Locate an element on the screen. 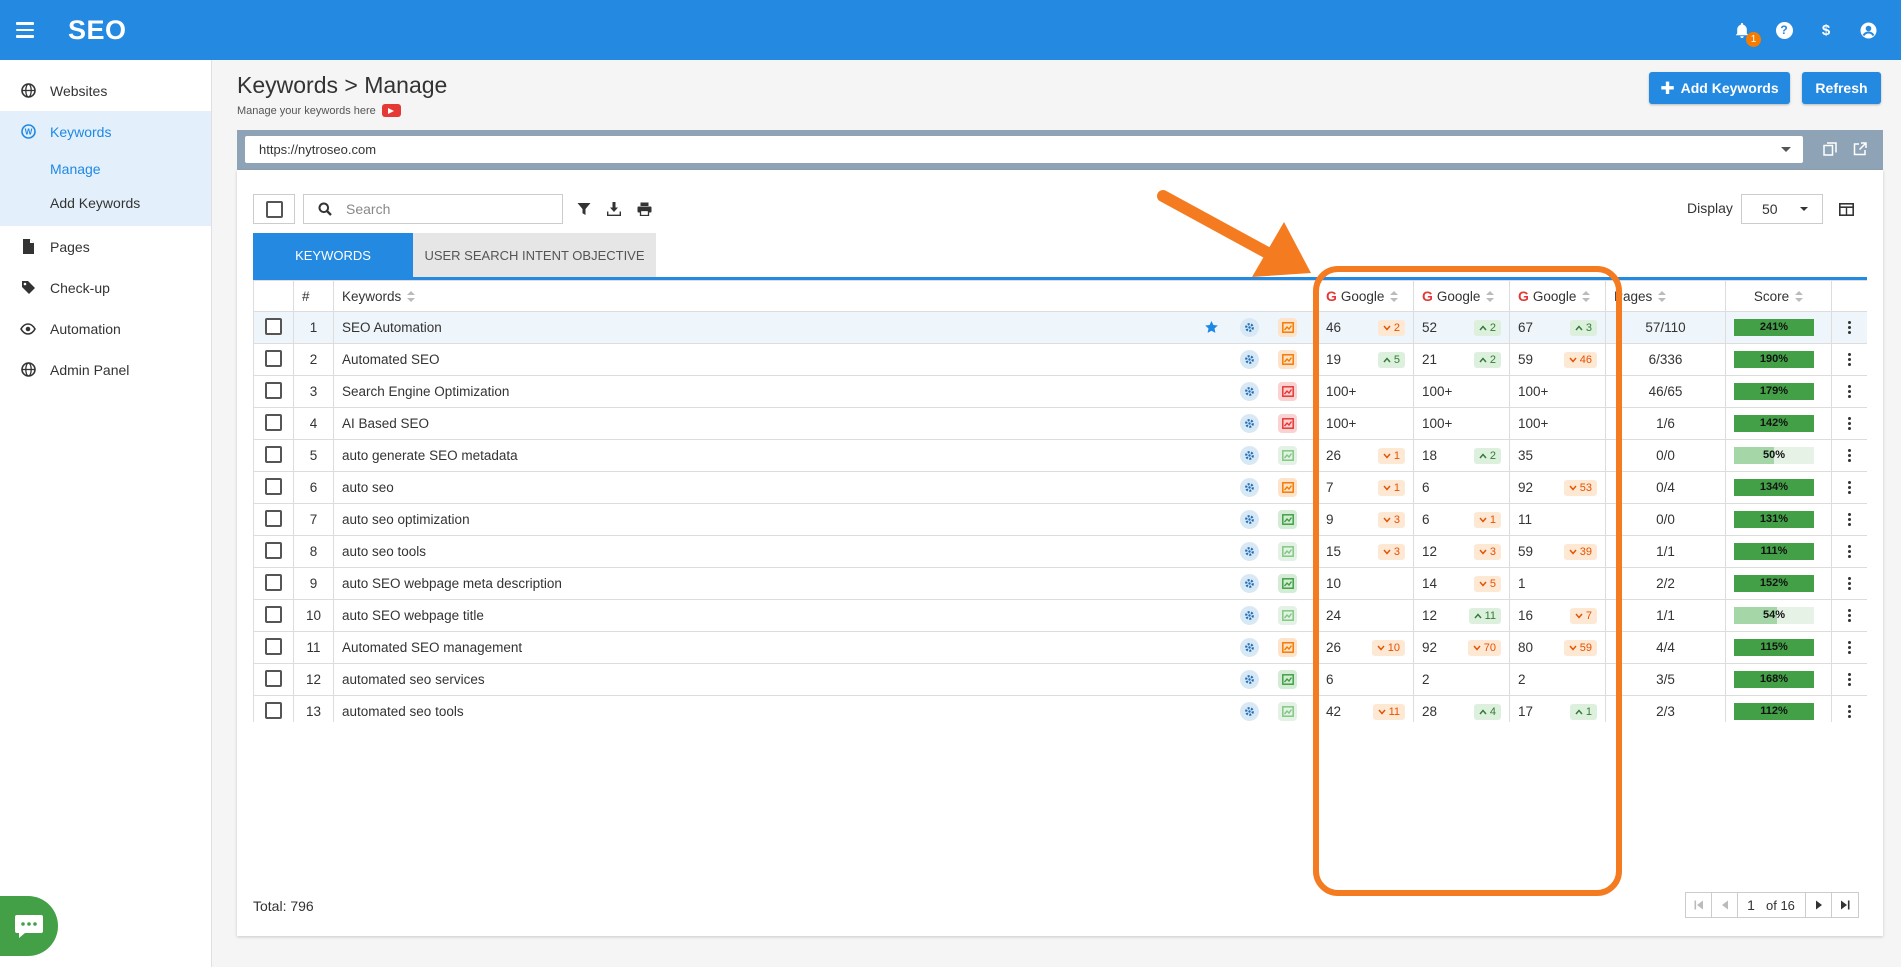 Image resolution: width=1901 pixels, height=967 pixels. header-keywords: Keywords is located at coordinates (825, 296).